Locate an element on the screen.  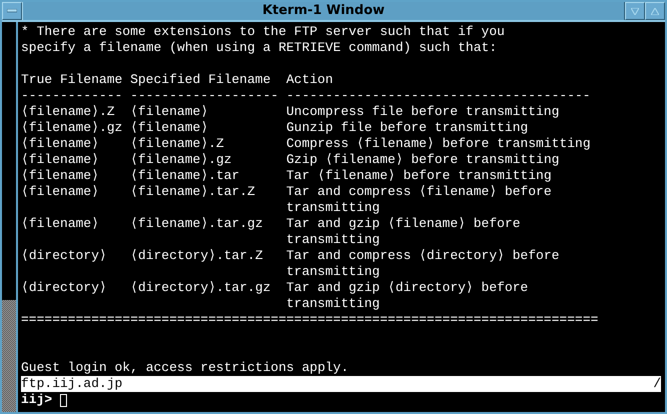
down-triangle-icon is located at coordinates (635, 11).